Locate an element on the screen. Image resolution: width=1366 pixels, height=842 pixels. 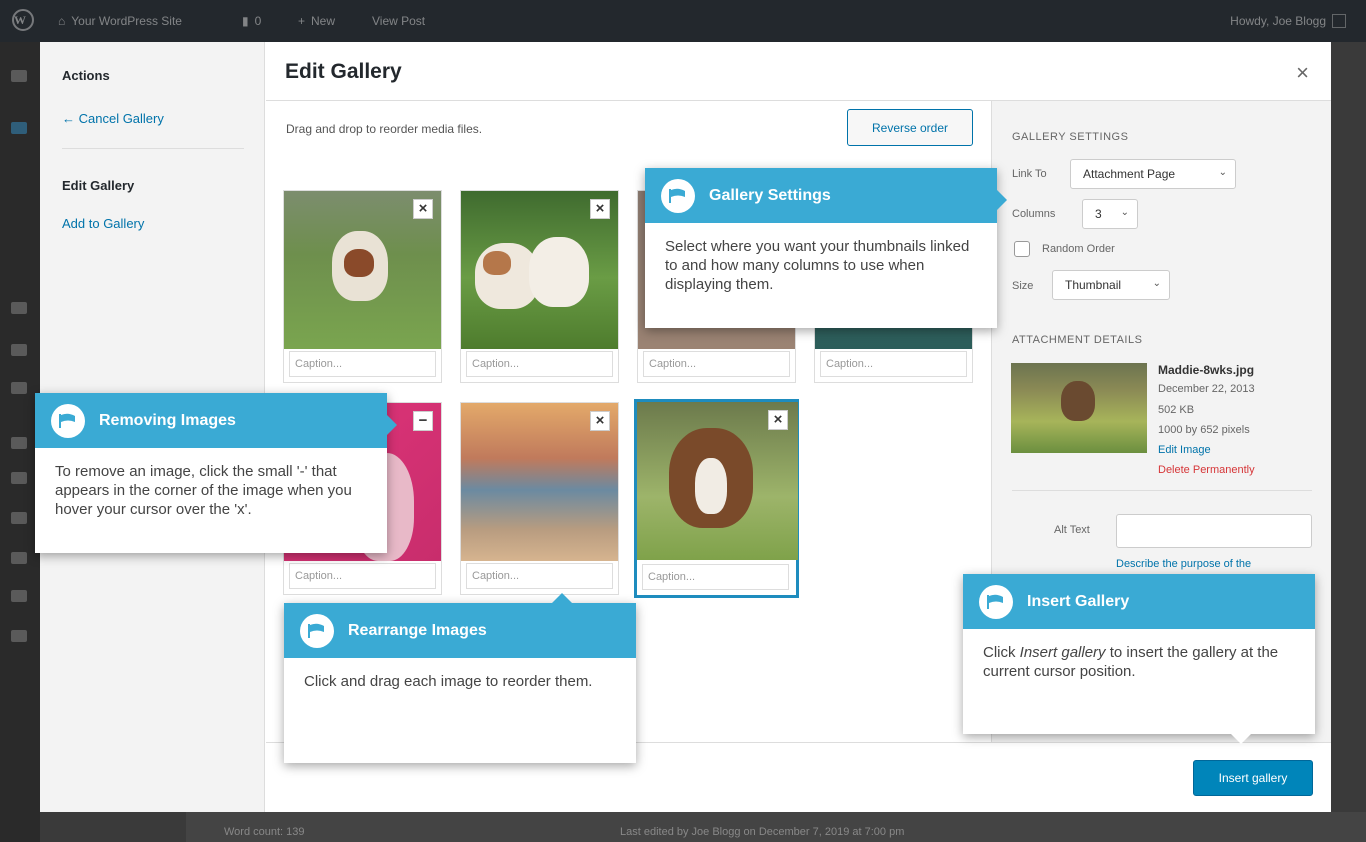
alt-text-label: Alt Text is located at coordinates (1072, 530).